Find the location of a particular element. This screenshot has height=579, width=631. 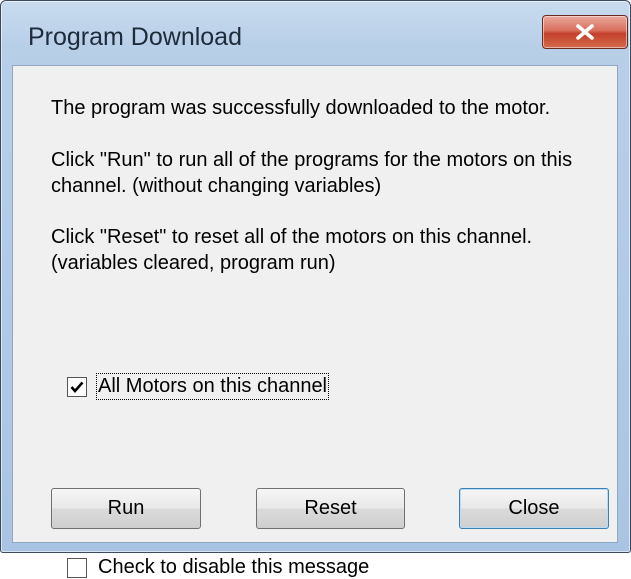

all-motors-checkbox-box is located at coordinates (77, 386).